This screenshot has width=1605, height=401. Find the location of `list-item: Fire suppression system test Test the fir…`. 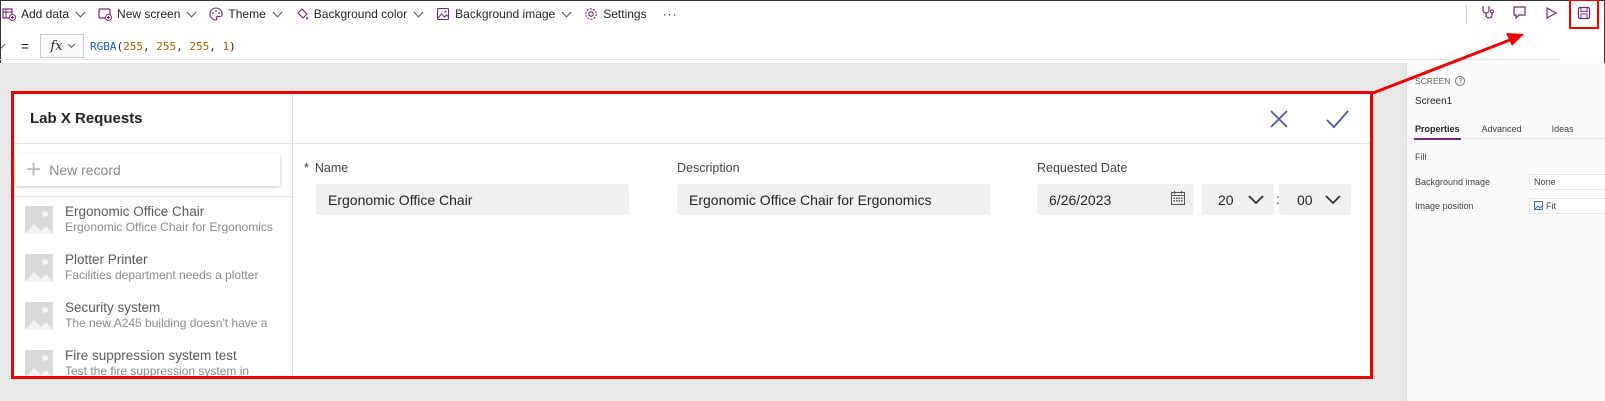

list-item: Fire suppression system test Test the fir… is located at coordinates (153, 361).